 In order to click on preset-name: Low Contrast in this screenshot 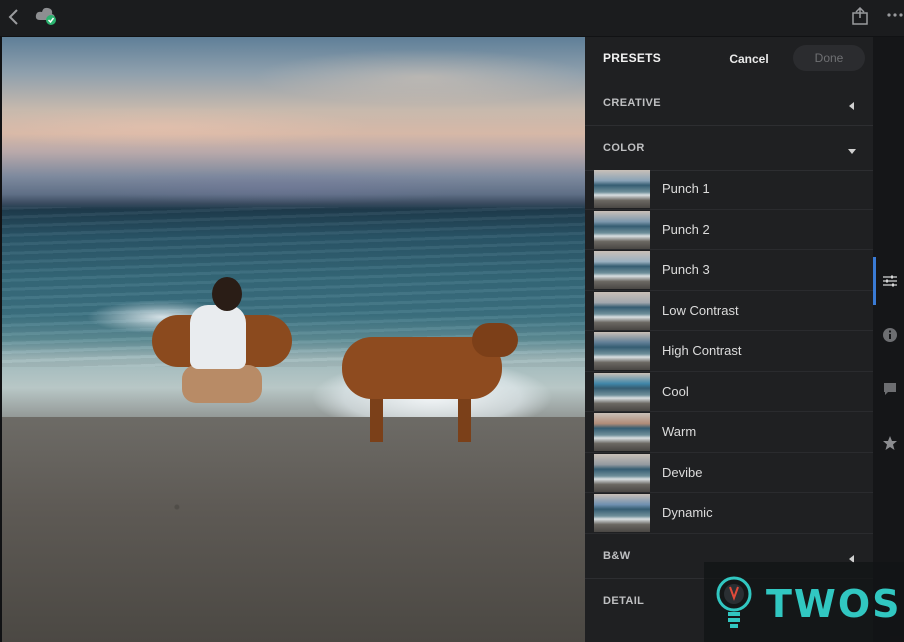, I will do `click(700, 310)`.